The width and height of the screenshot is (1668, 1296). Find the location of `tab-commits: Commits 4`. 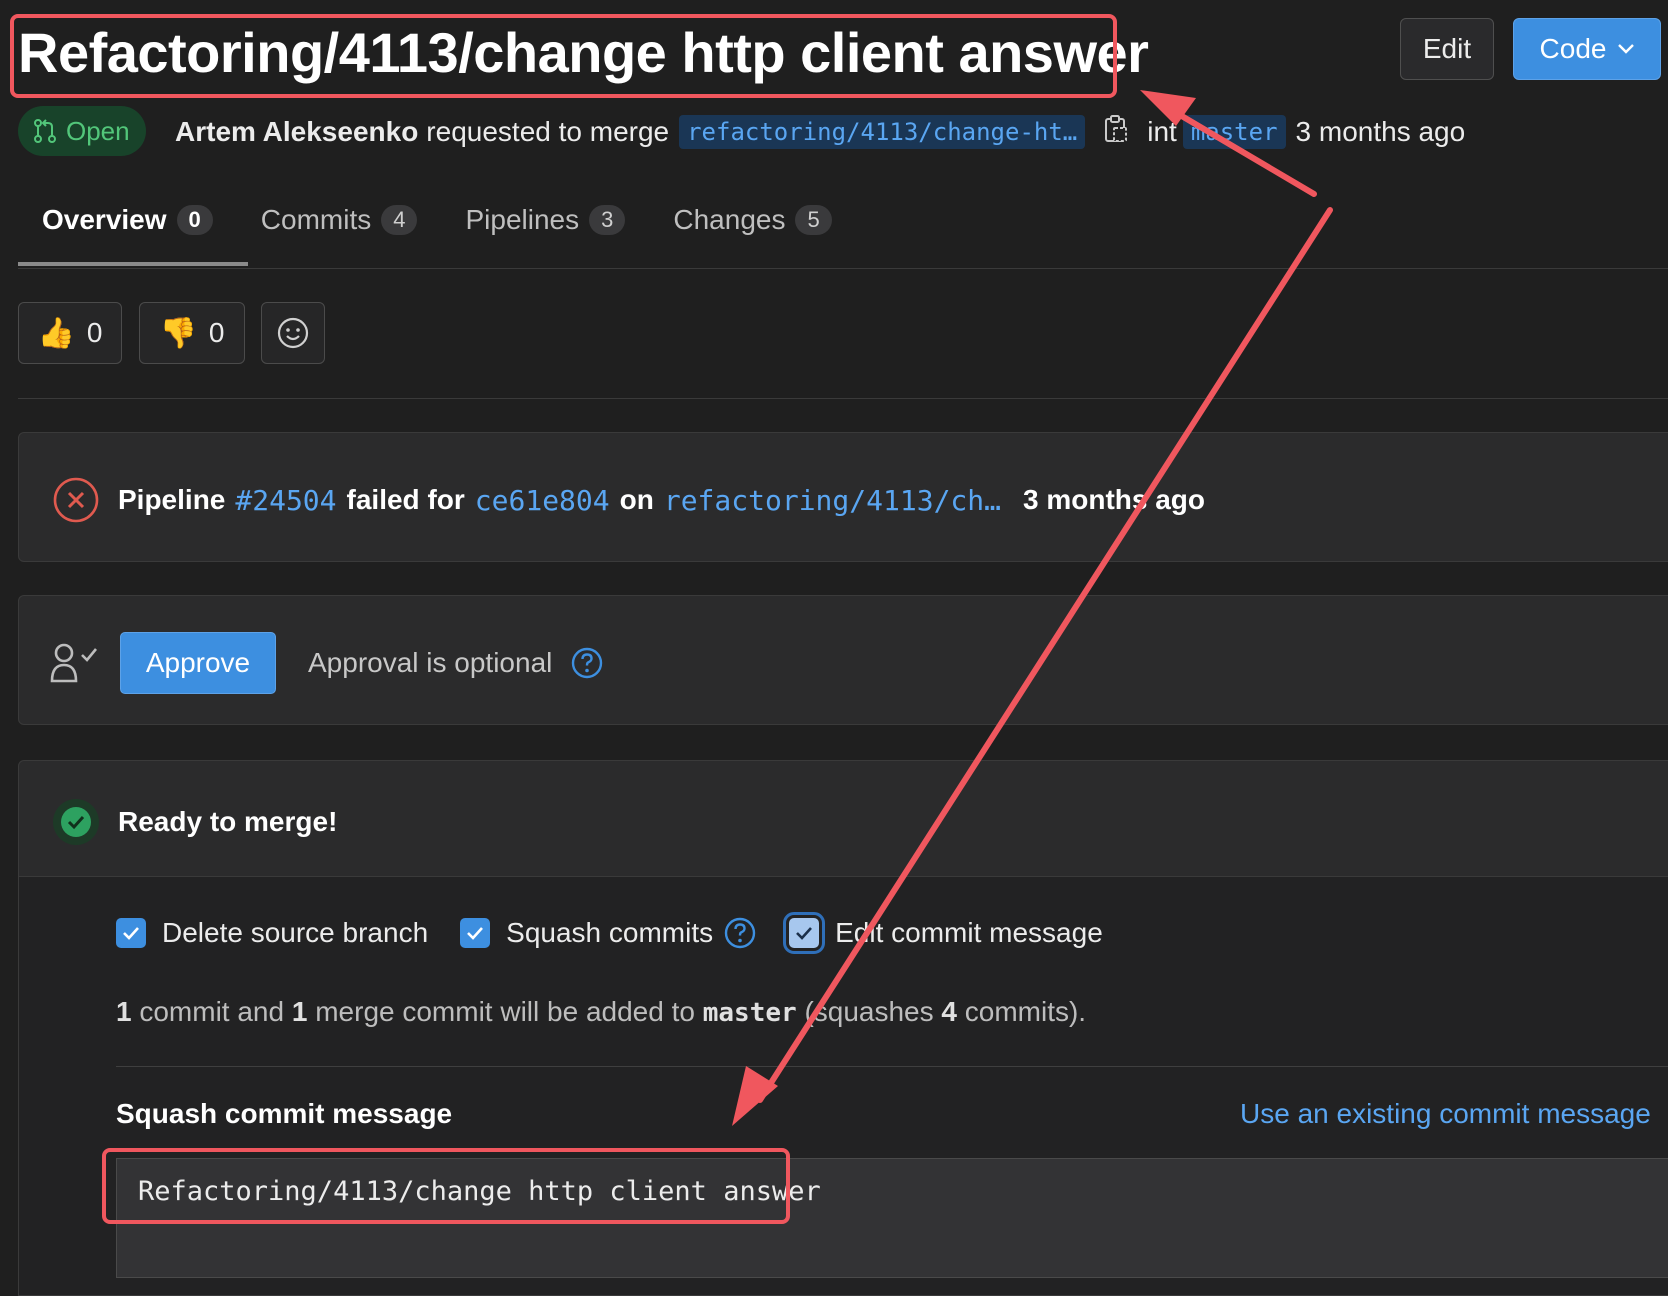

tab-commits: Commits 4 is located at coordinates (339, 224).